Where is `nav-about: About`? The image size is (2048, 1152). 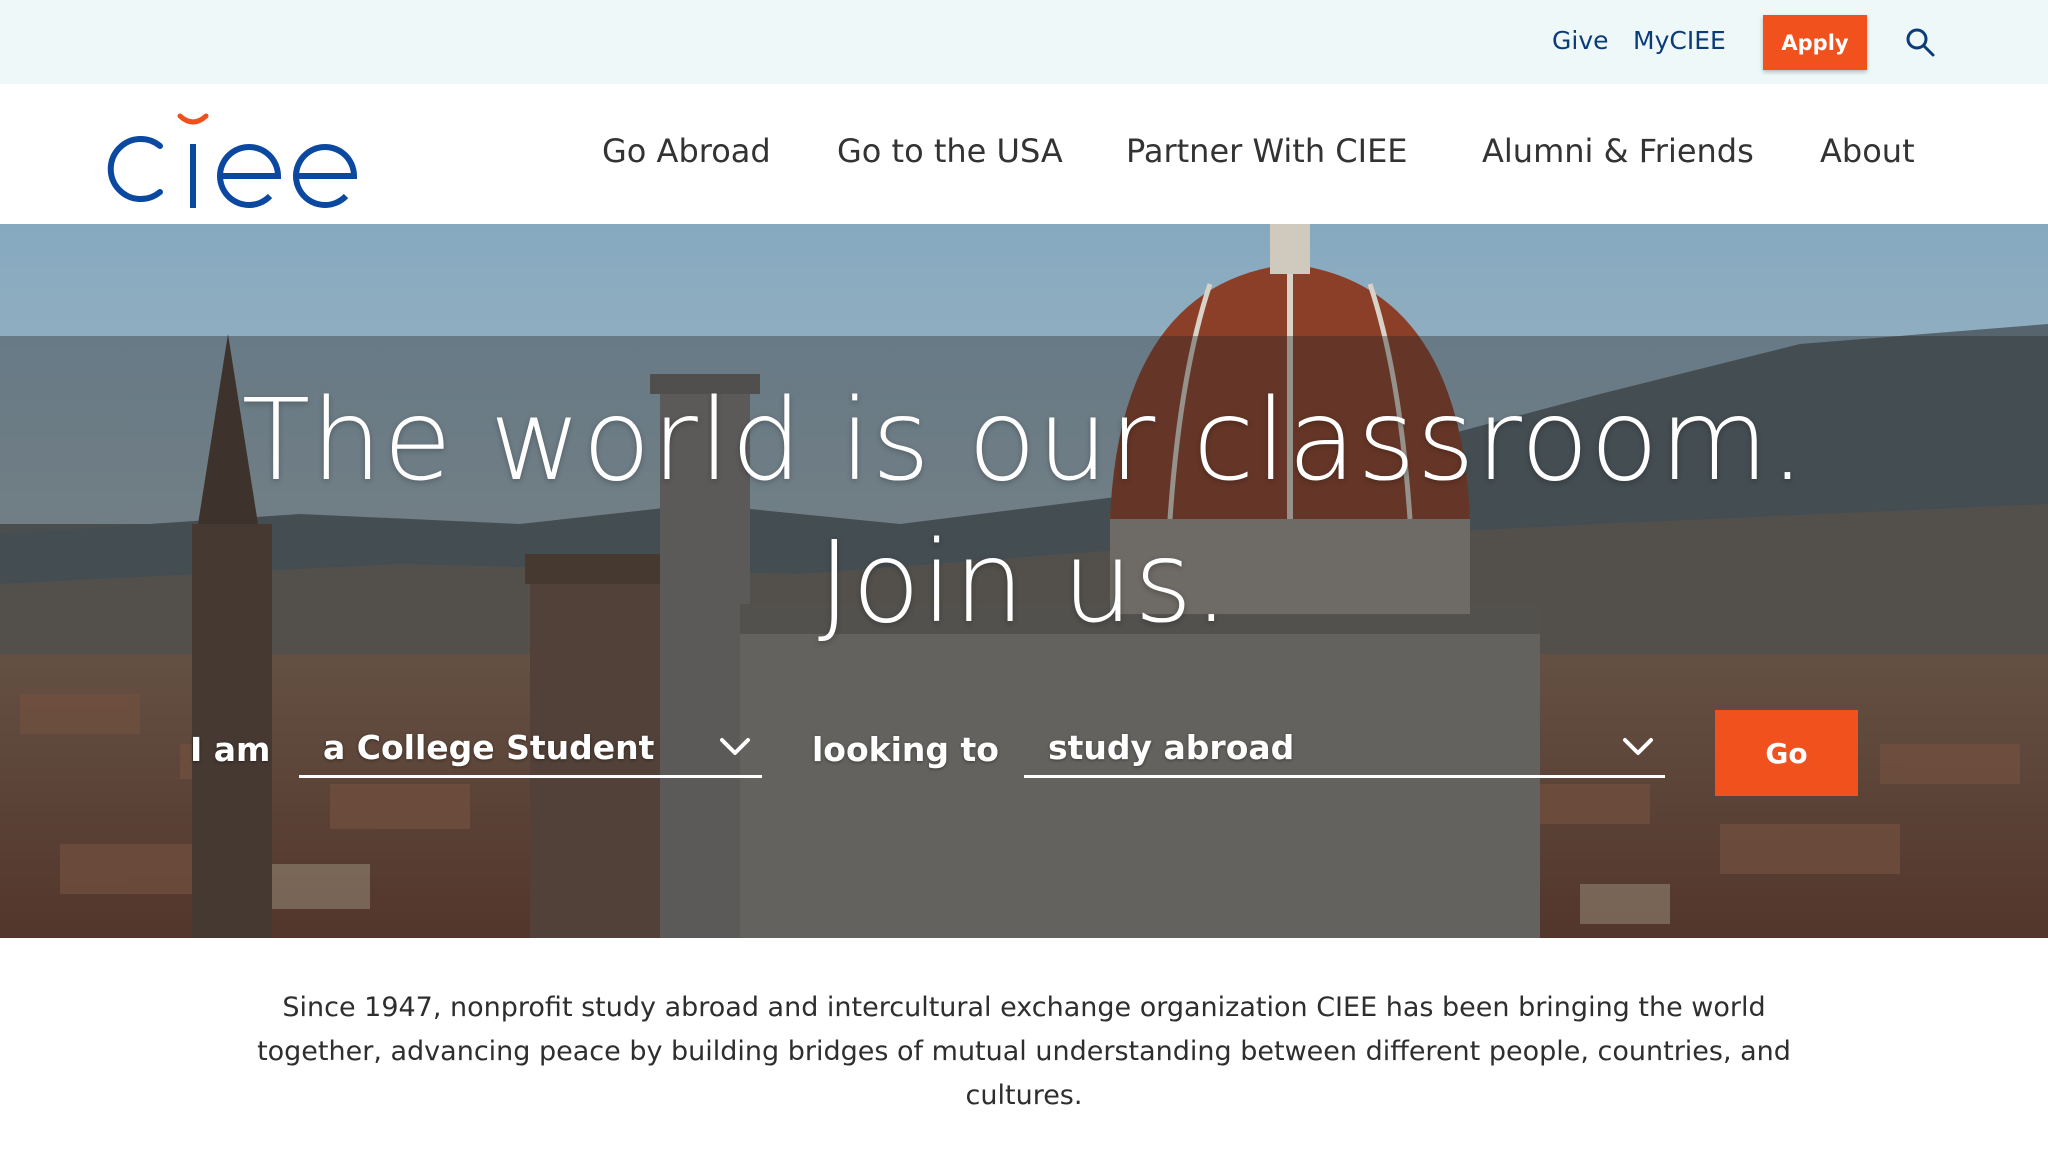 nav-about: About is located at coordinates (1867, 151).